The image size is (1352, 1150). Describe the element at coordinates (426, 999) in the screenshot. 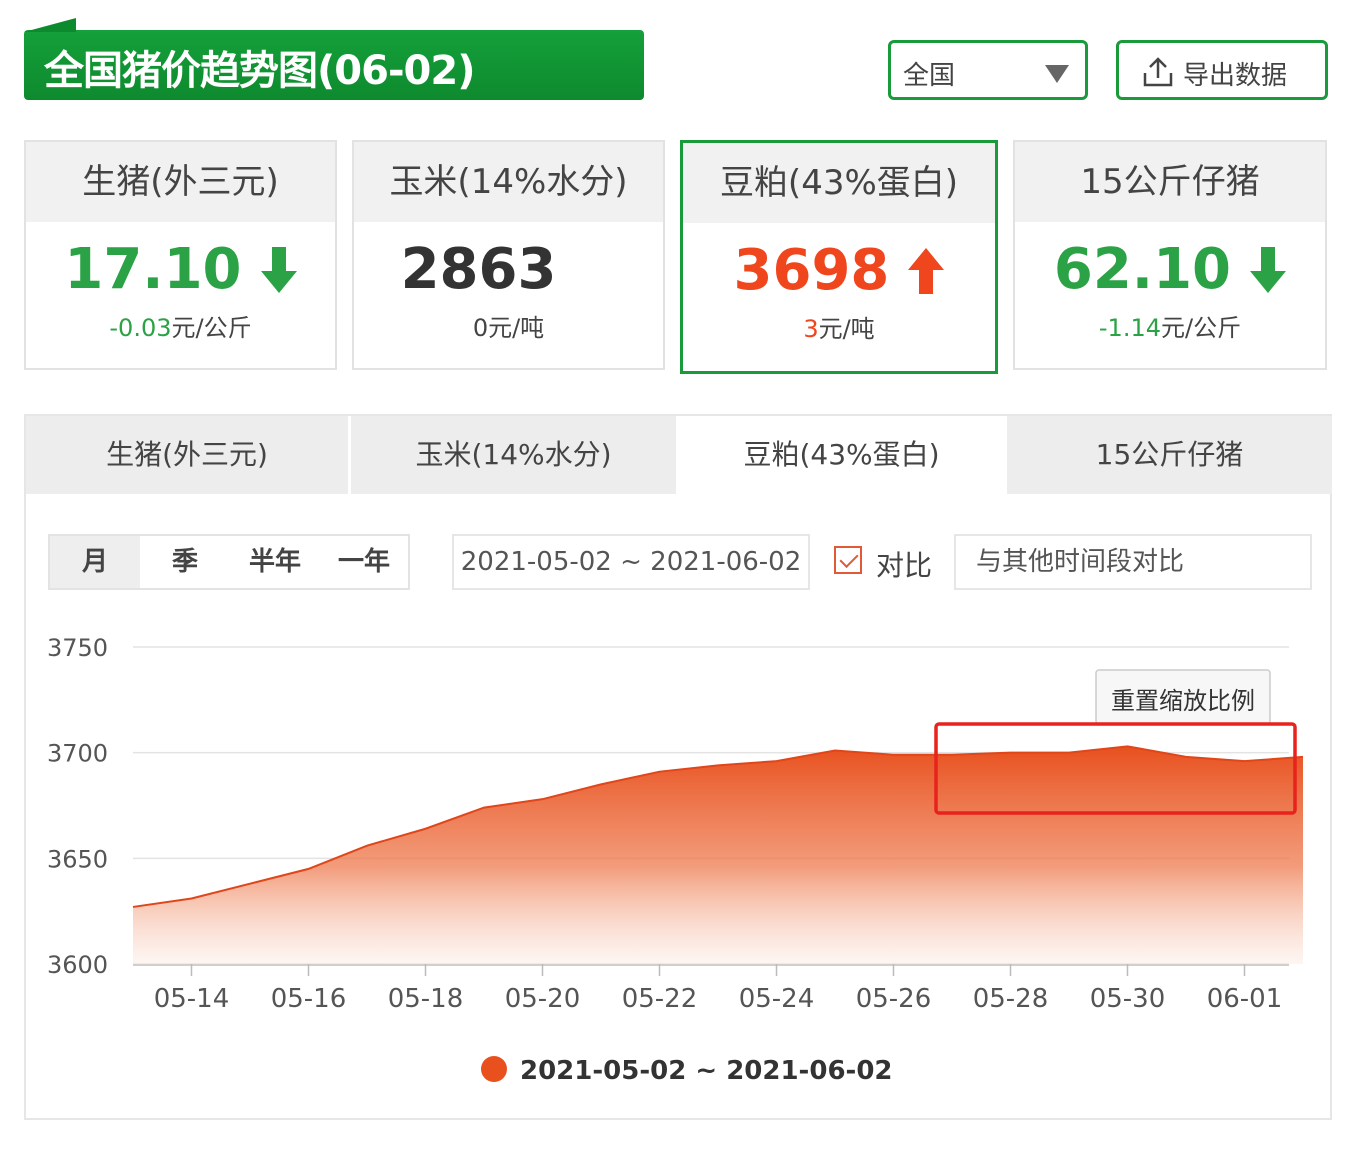

I see `x-tick-label: 05-18` at that location.